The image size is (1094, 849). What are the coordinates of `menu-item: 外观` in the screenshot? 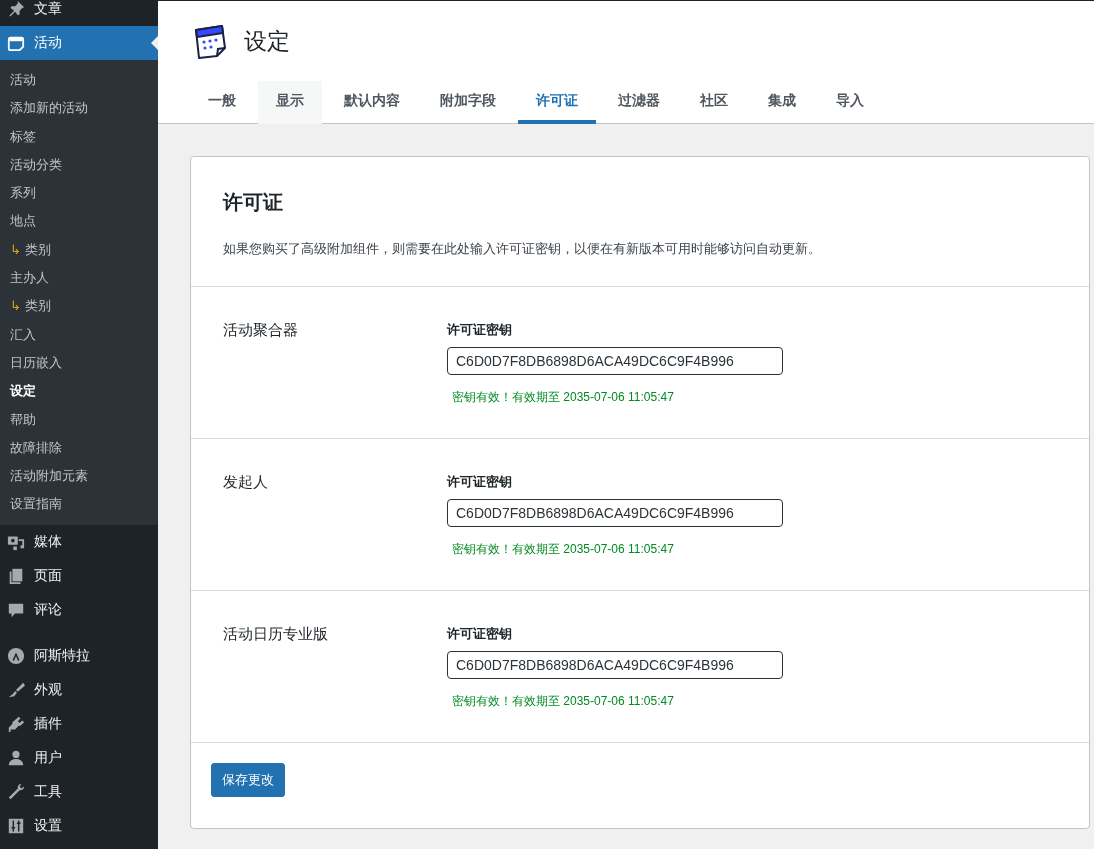 It's located at (79, 689).